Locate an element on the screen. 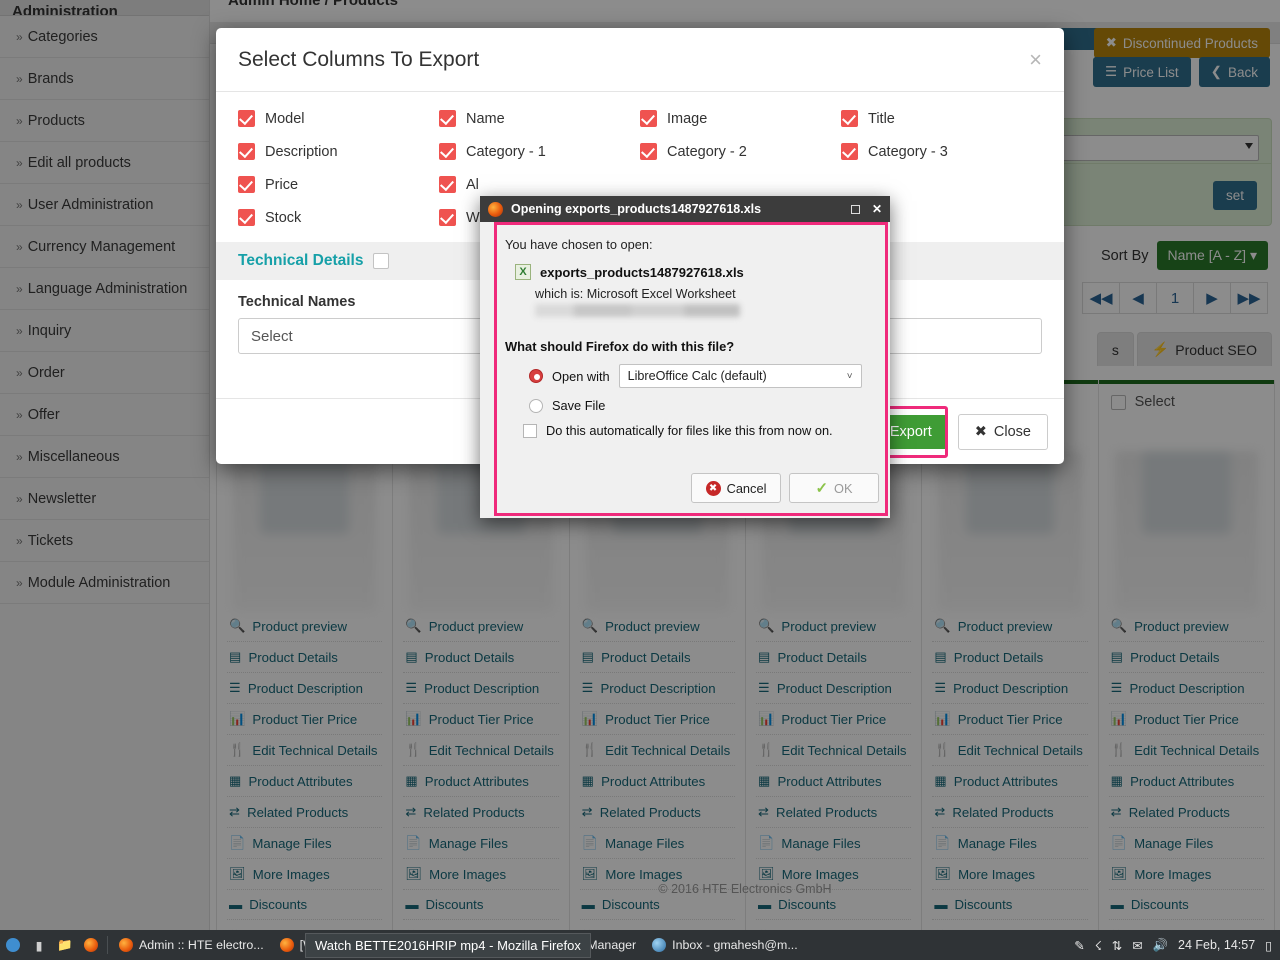 The height and width of the screenshot is (960, 1280). checkbox-label: Image is located at coordinates (687, 118).